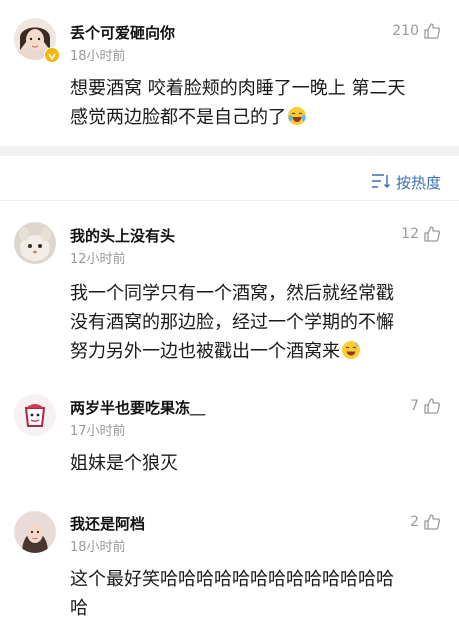 The image size is (459, 629). What do you see at coordinates (381, 183) in the screenshot?
I see `sort-lines-icon` at bounding box center [381, 183].